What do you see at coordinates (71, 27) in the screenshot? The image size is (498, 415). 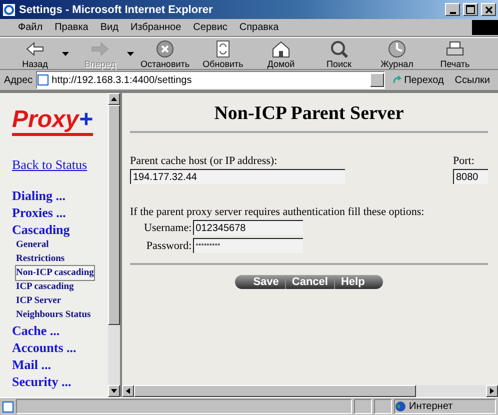 I see `menu-item: Правка` at bounding box center [71, 27].